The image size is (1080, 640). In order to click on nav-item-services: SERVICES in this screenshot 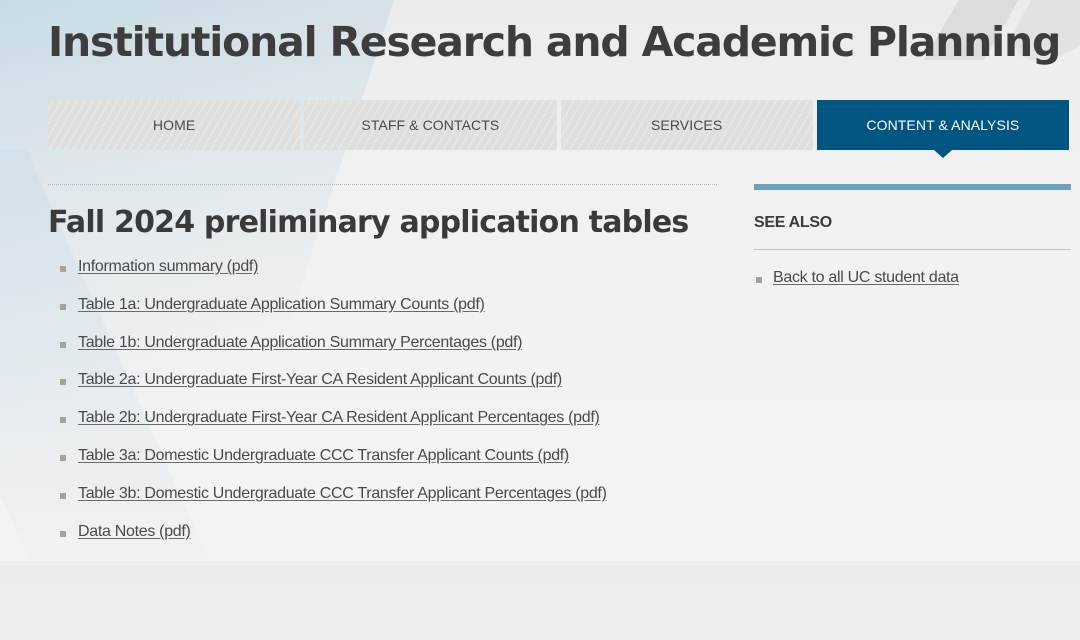, I will do `click(686, 125)`.